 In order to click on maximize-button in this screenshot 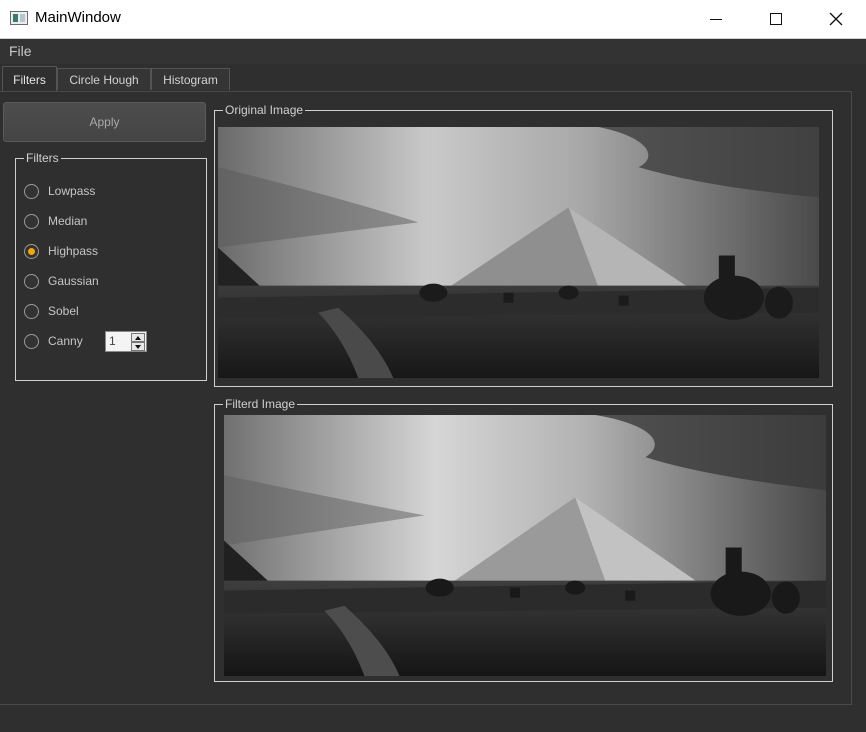, I will do `click(776, 19)`.